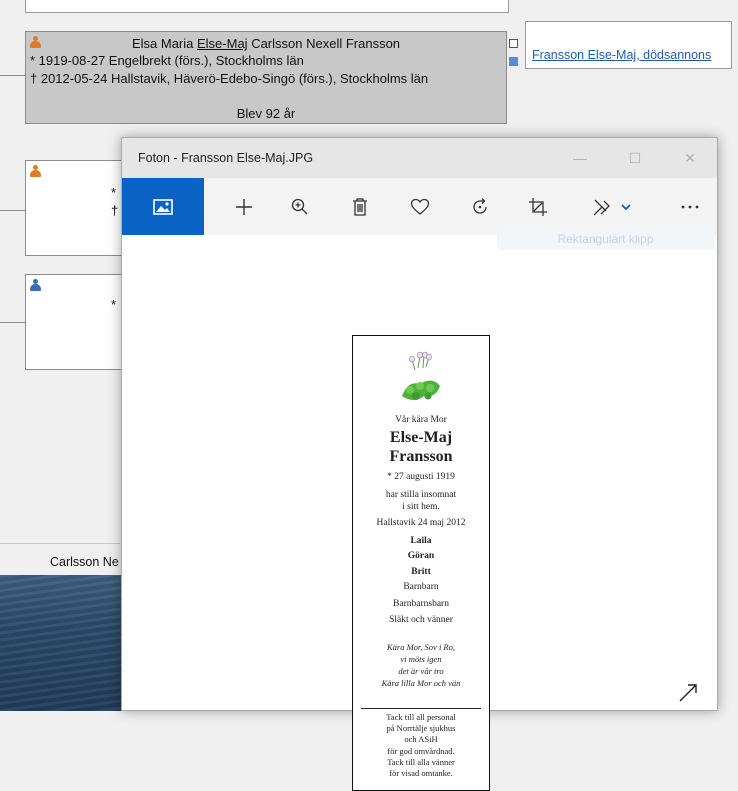 The height and width of the screenshot is (791, 738). What do you see at coordinates (421, 773) in the screenshot?
I see `notice-thanks: för visad omtanke.` at bounding box center [421, 773].